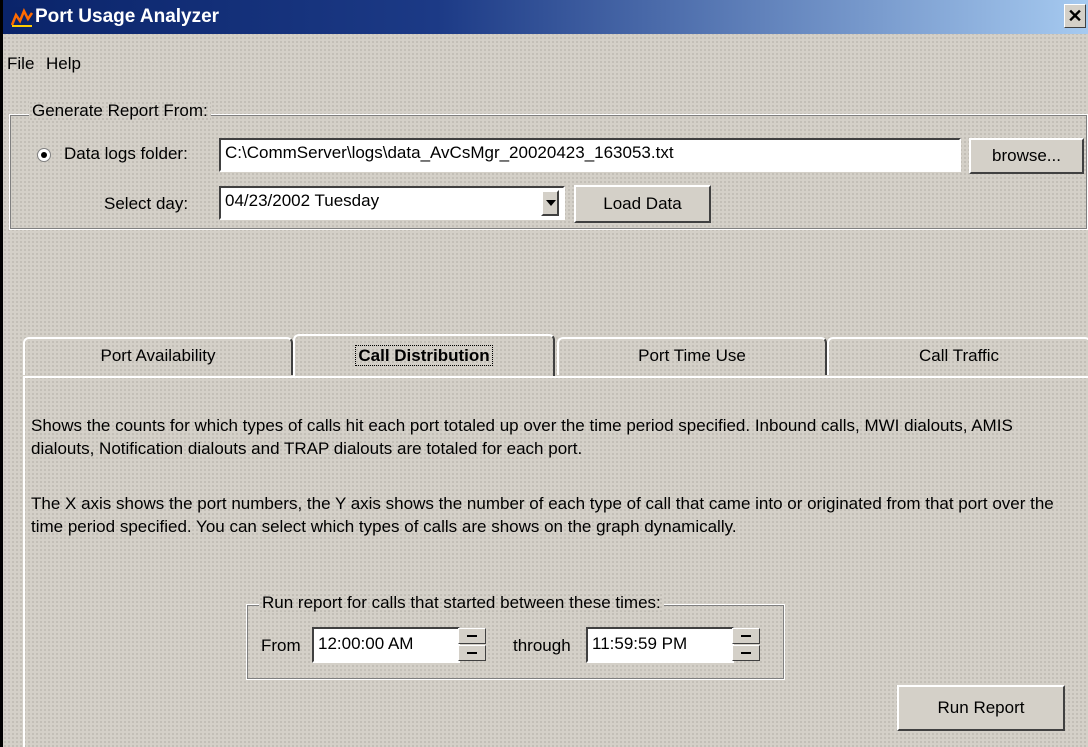  What do you see at coordinates (63, 64) in the screenshot?
I see `menu-help: Help` at bounding box center [63, 64].